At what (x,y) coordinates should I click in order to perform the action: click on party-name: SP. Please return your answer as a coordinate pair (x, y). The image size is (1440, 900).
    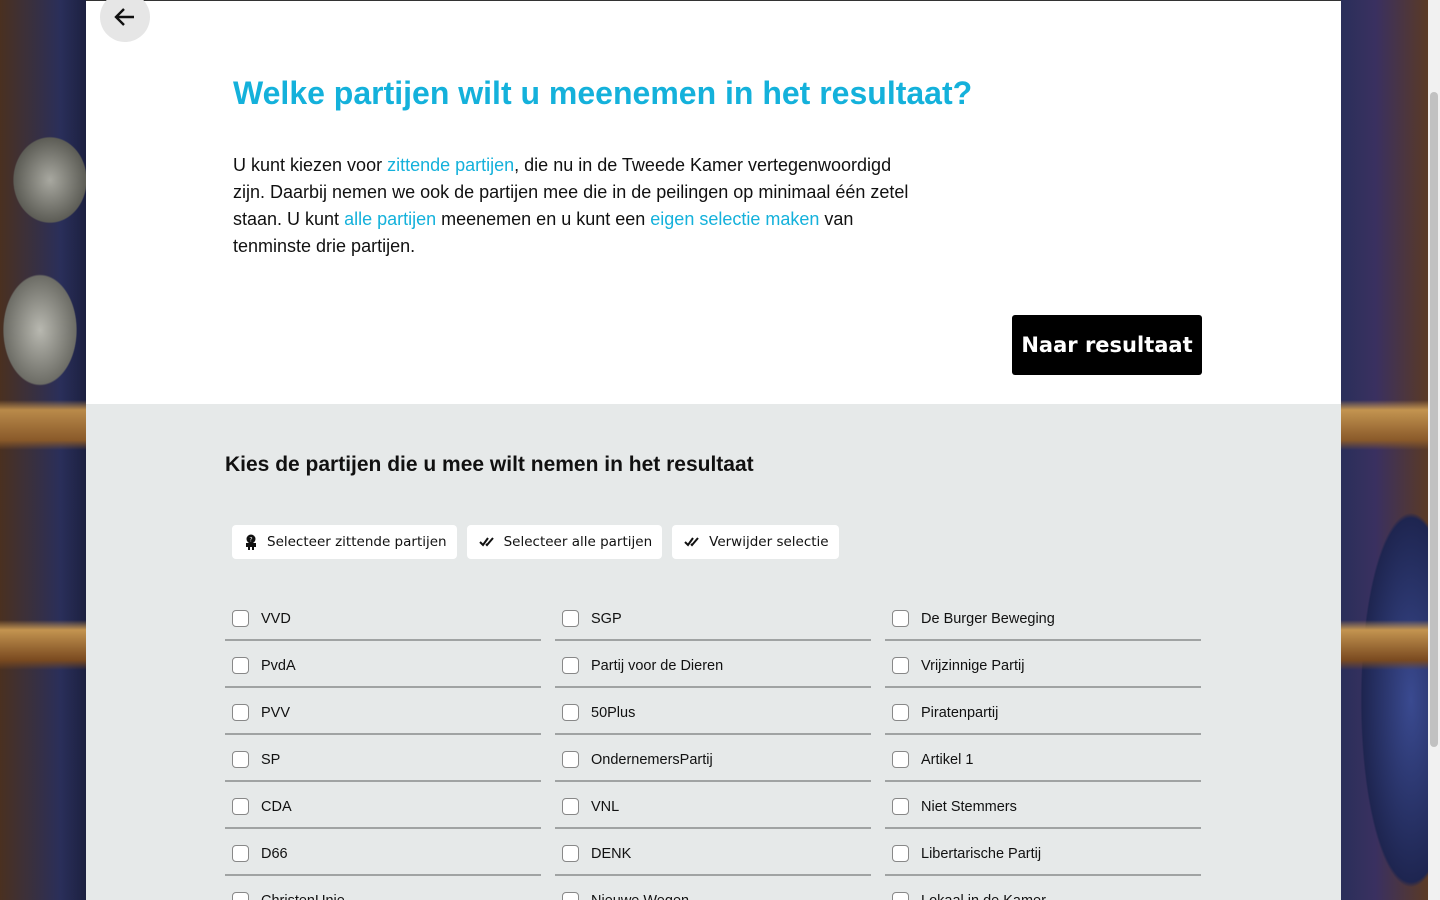
    Looking at the image, I should click on (271, 759).